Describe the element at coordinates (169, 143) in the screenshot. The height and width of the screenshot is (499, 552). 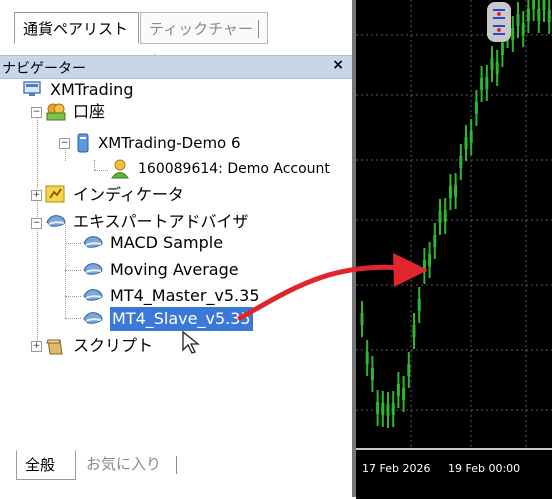
I see `tree-item-label: XMTrading-Demo 6` at that location.